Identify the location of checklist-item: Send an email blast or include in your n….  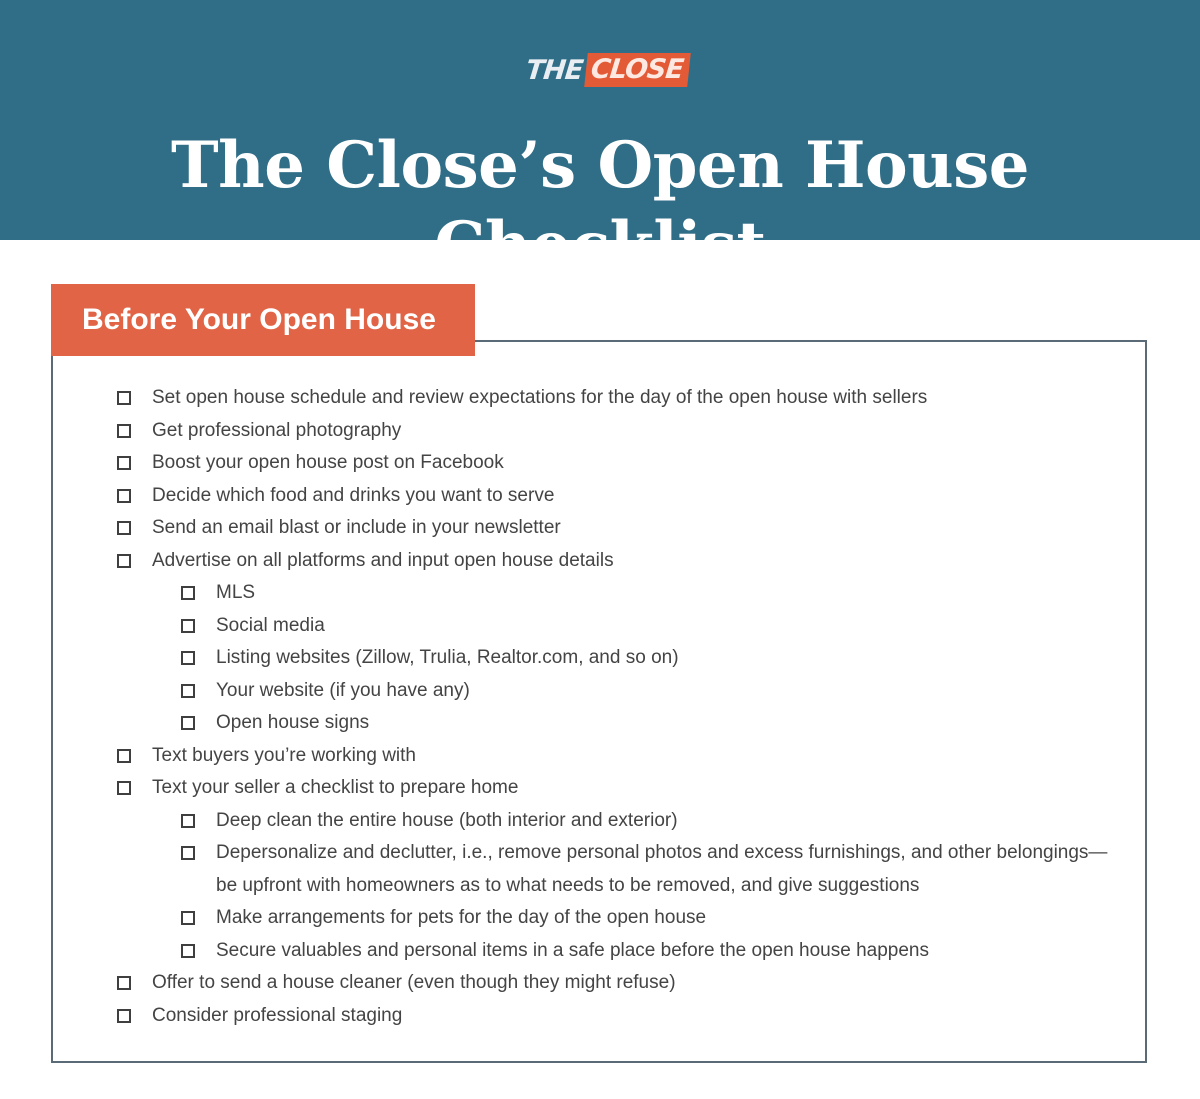
(600, 528).